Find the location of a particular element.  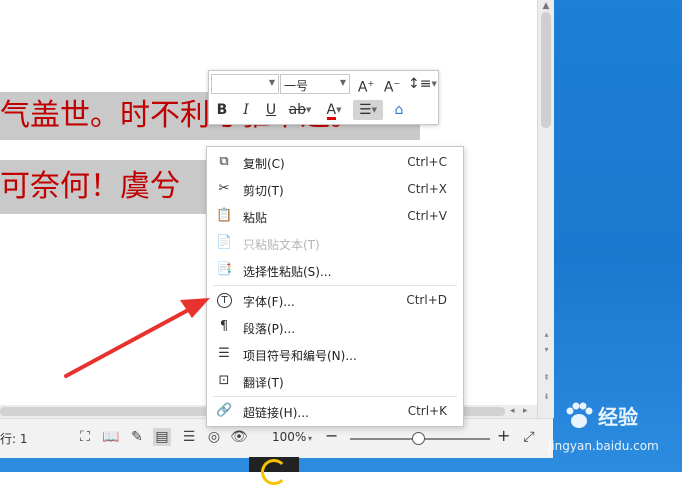

paste-icon: 📋 is located at coordinates (224, 215).